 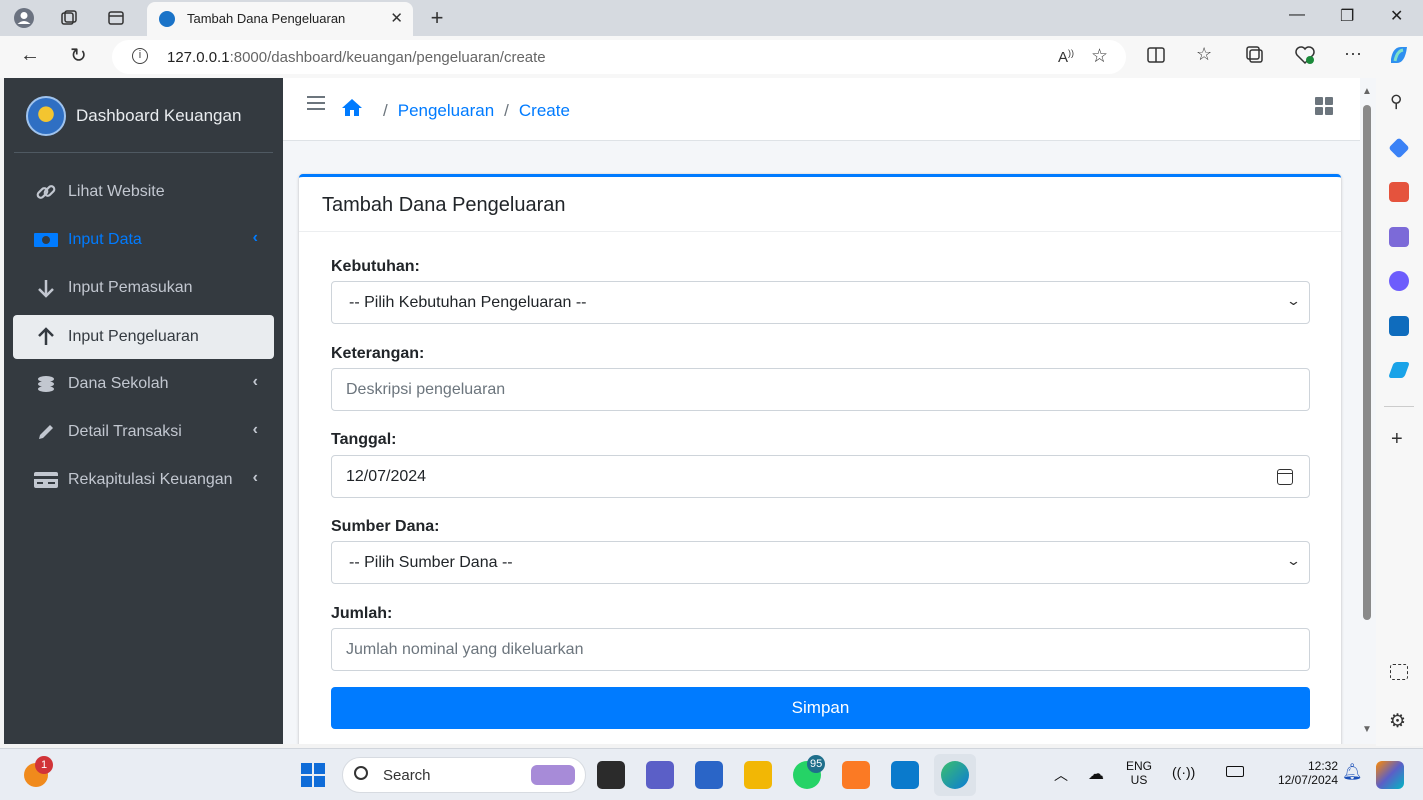 What do you see at coordinates (1399, 406) in the screenshot?
I see `panel-divider` at bounding box center [1399, 406].